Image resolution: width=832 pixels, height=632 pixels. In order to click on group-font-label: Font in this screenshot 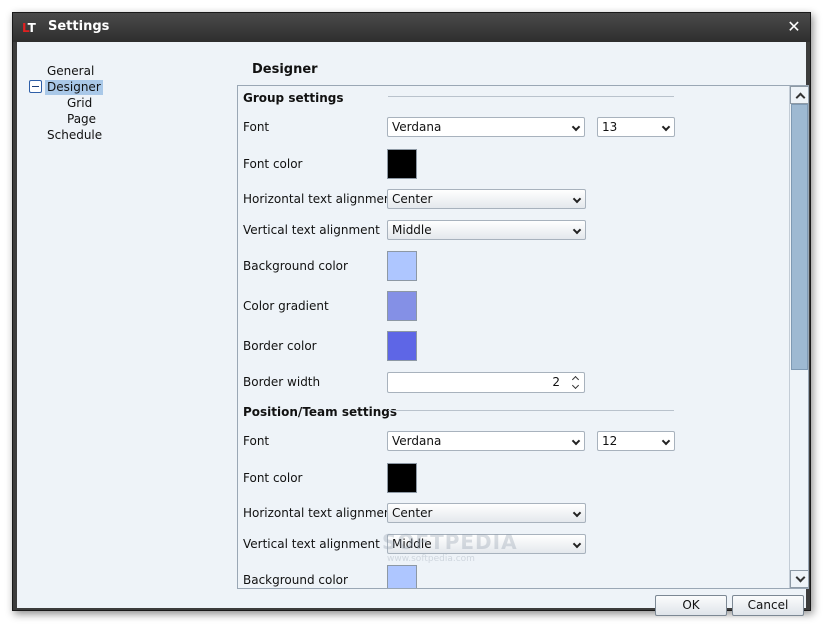, I will do `click(256, 127)`.